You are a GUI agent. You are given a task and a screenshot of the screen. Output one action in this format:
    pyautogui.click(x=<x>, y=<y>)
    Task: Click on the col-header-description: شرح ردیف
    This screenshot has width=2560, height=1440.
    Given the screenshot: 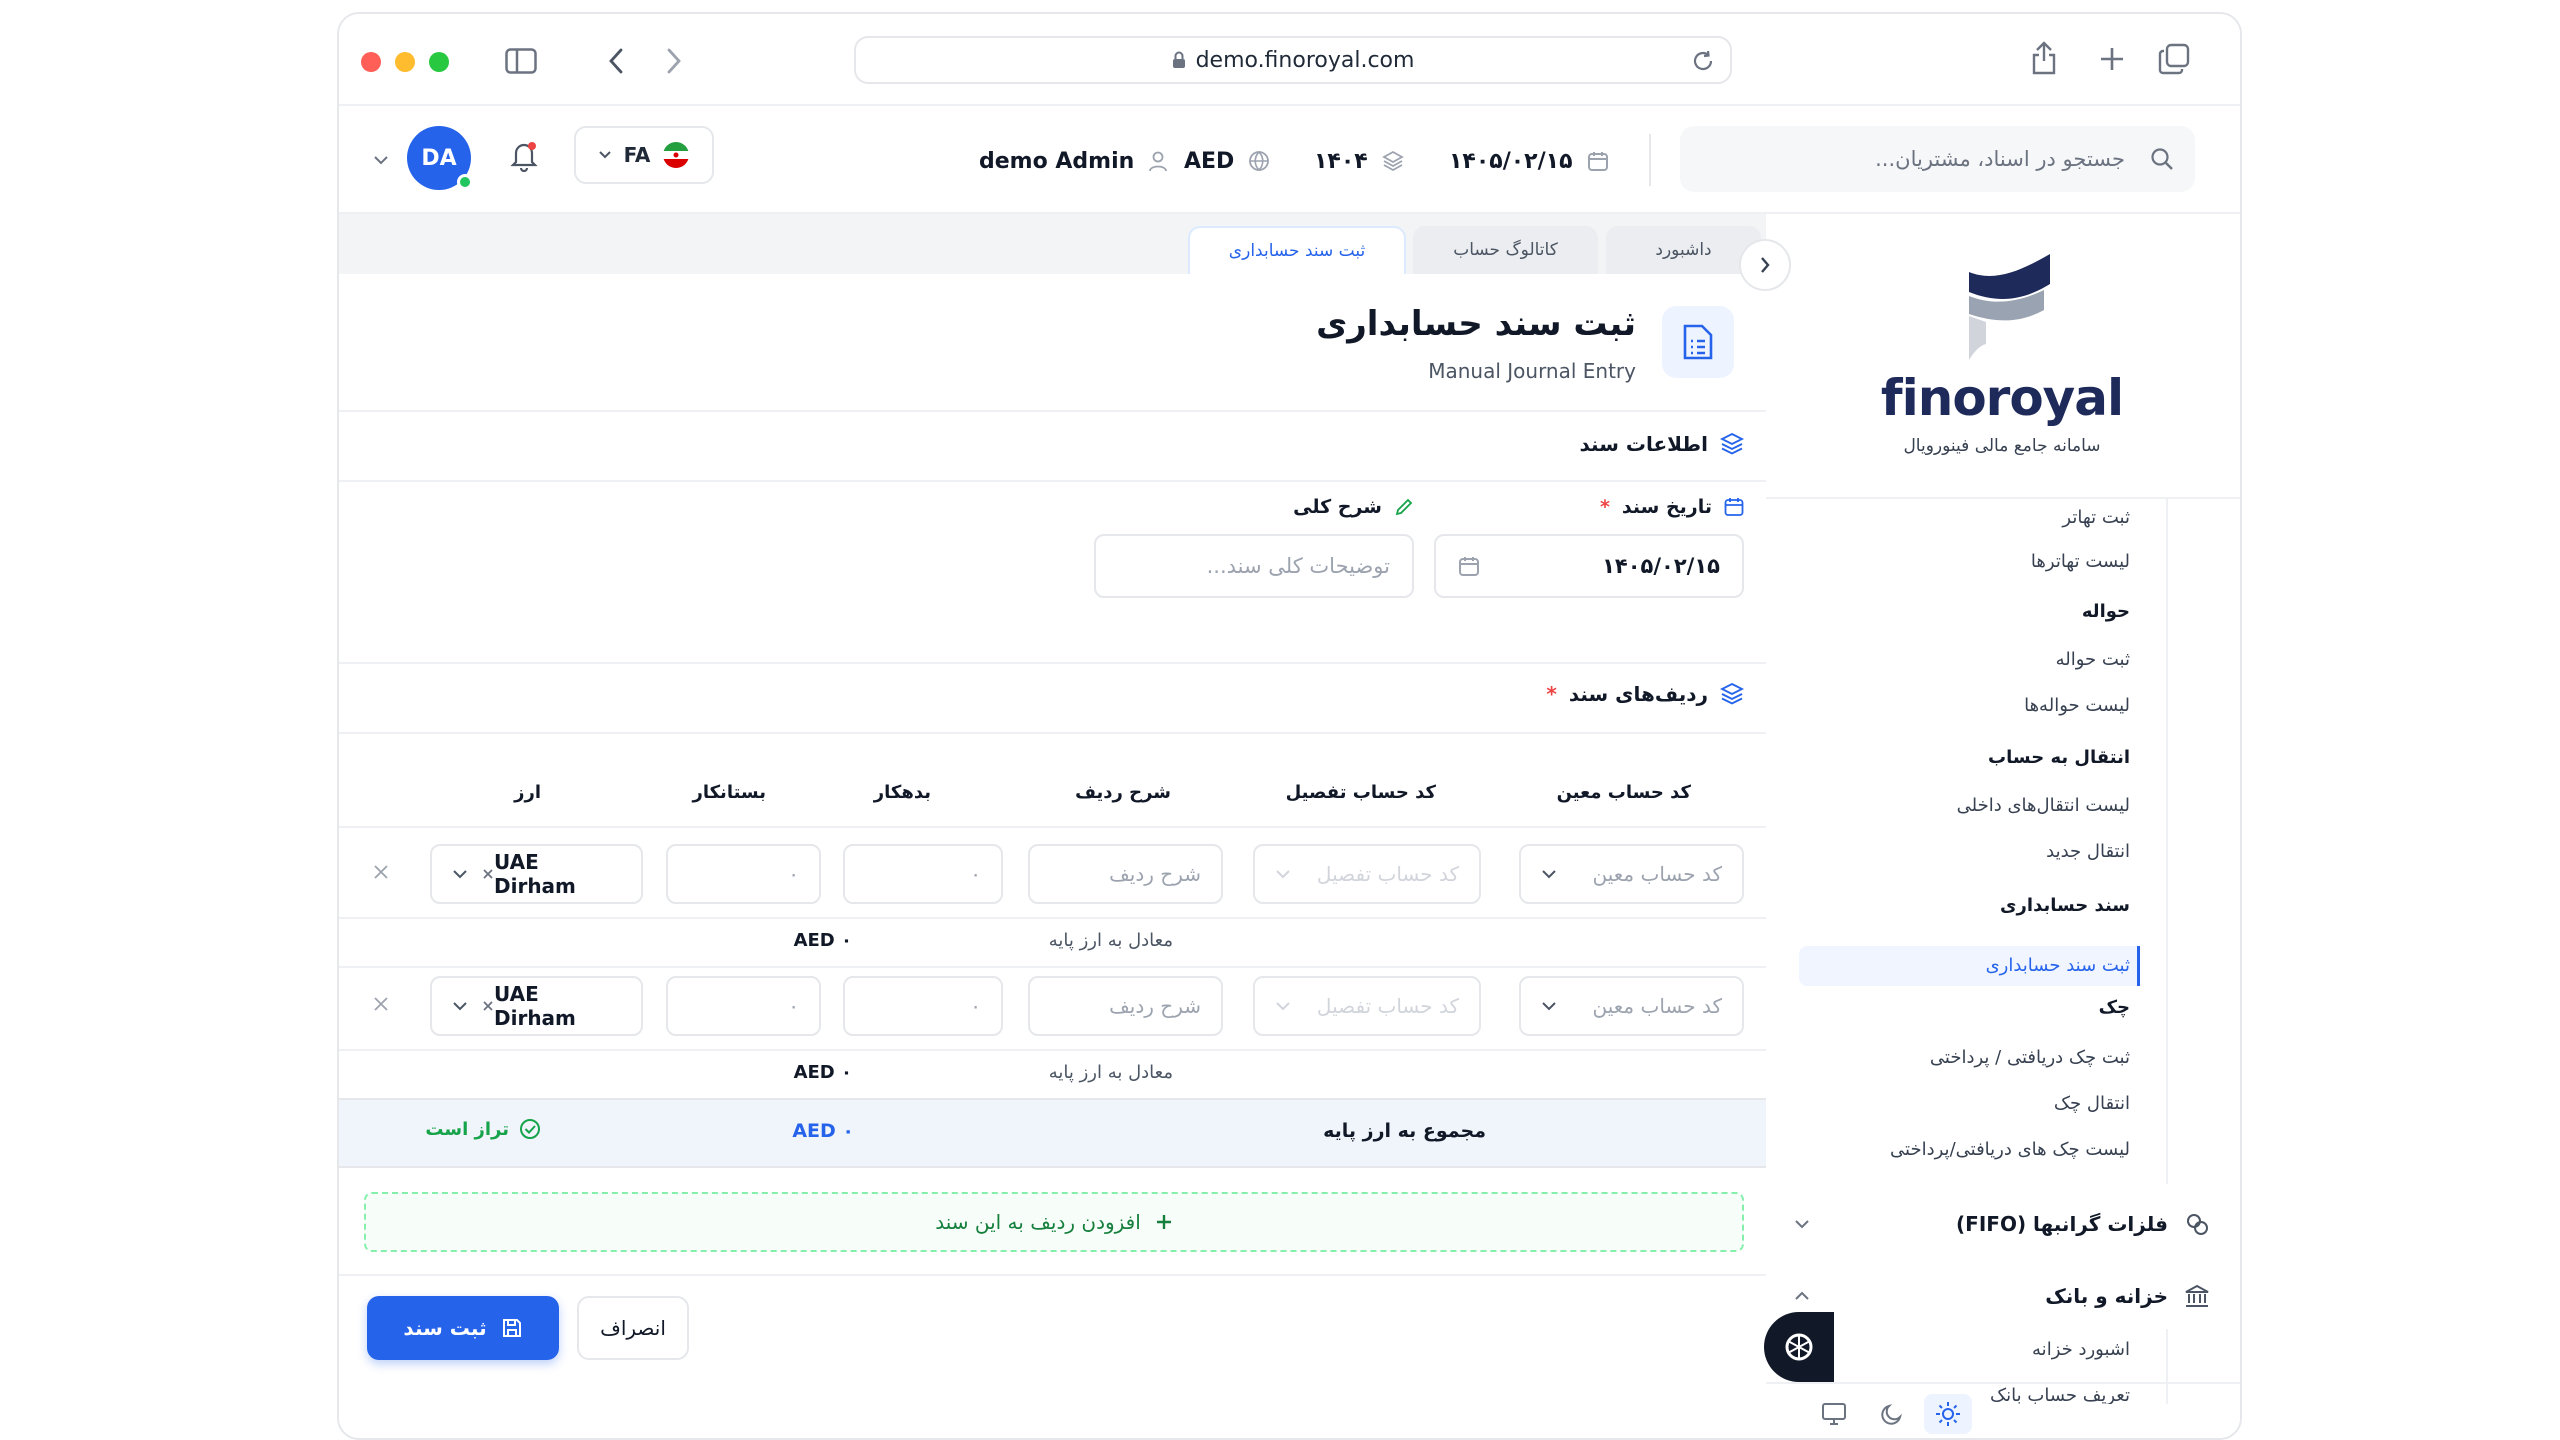 What is the action you would take?
    pyautogui.click(x=1123, y=792)
    